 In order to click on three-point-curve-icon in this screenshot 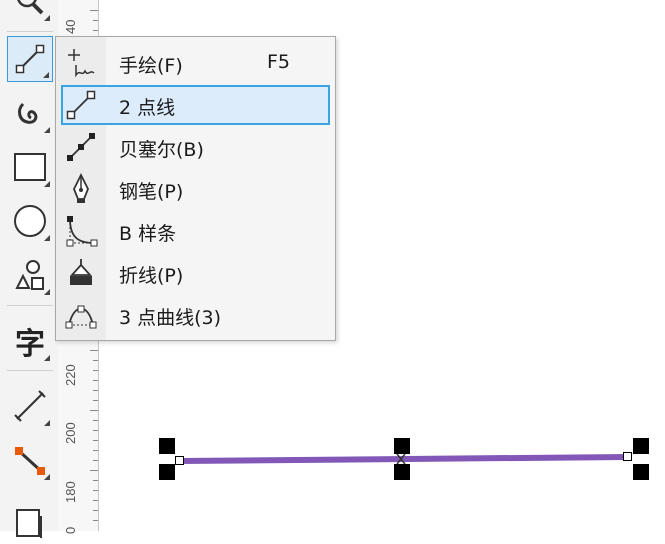, I will do `click(81, 317)`.